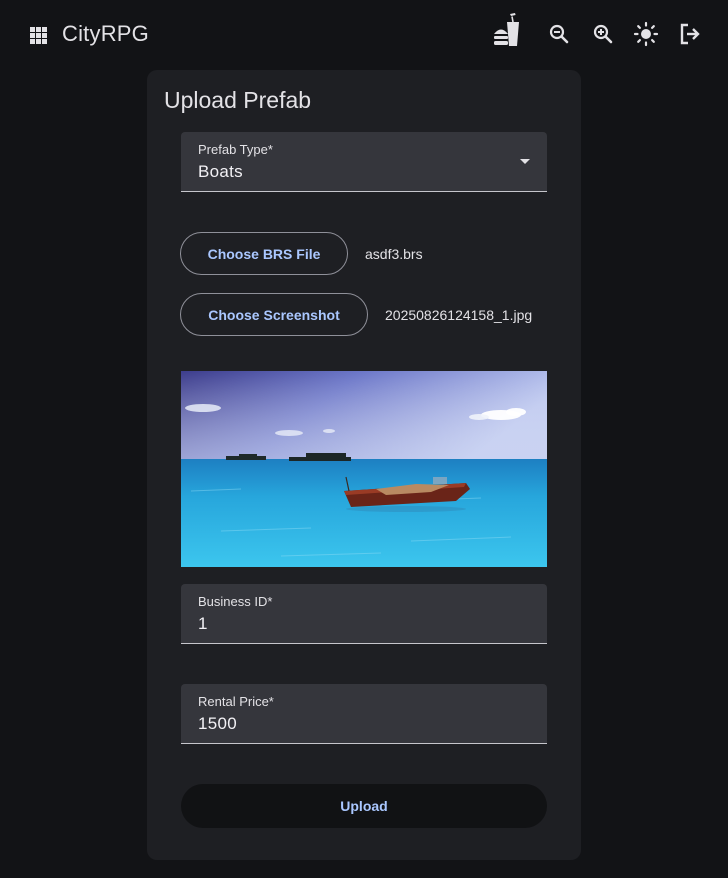 The height and width of the screenshot is (878, 728). Describe the element at coordinates (364, 35) in the screenshot. I see `top-app-bar: CityRPG` at that location.